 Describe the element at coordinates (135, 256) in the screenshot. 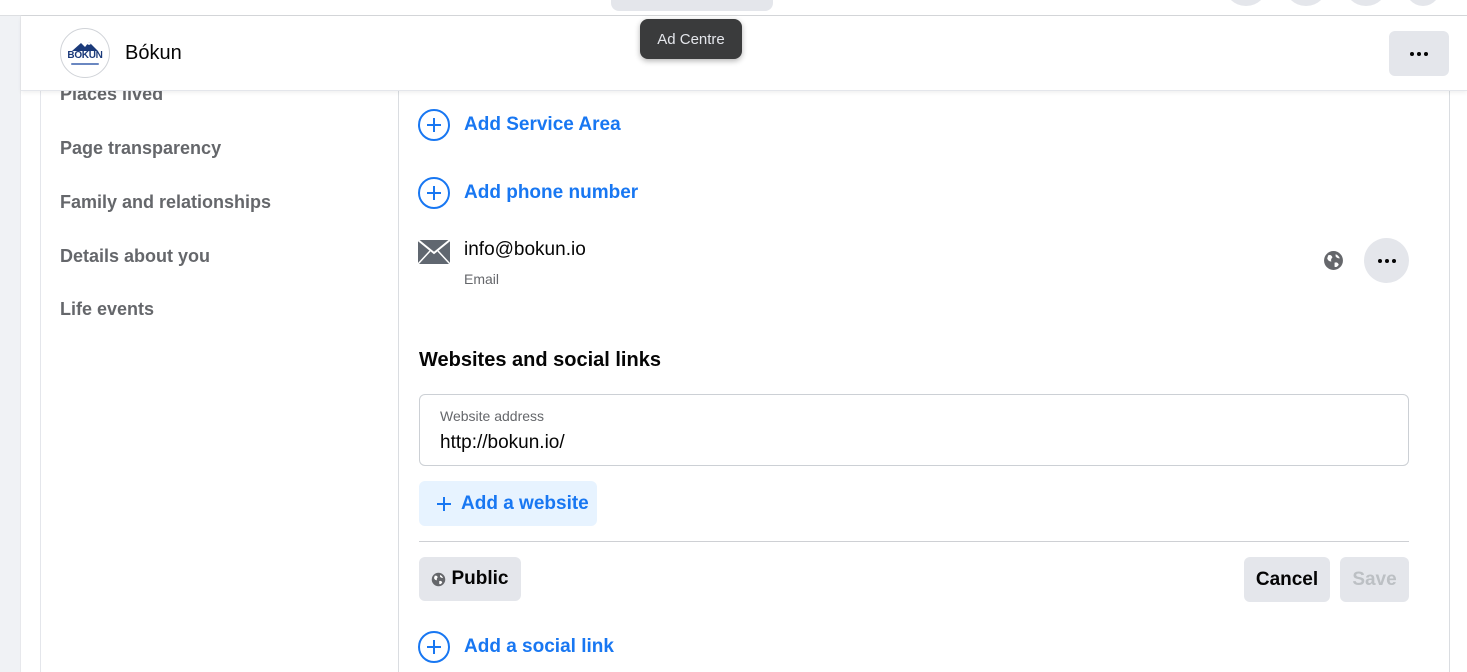

I see `sidebar-item-details-about-you: Details about you` at that location.